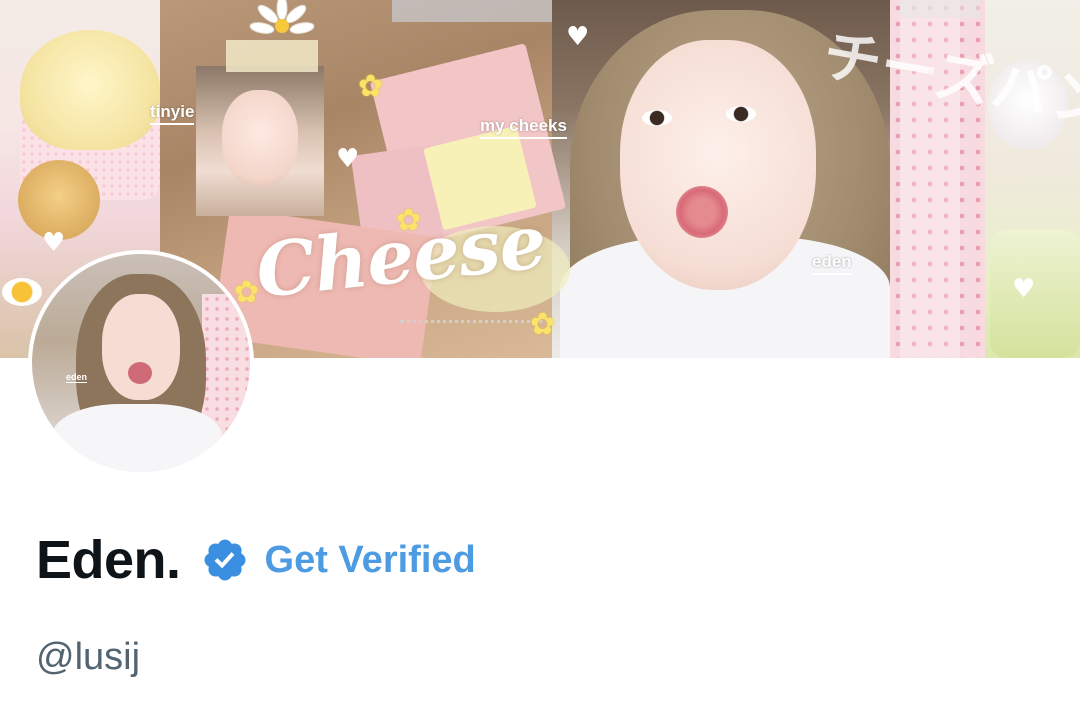  I want to click on banner-tag-eden: eden, so click(832, 263).